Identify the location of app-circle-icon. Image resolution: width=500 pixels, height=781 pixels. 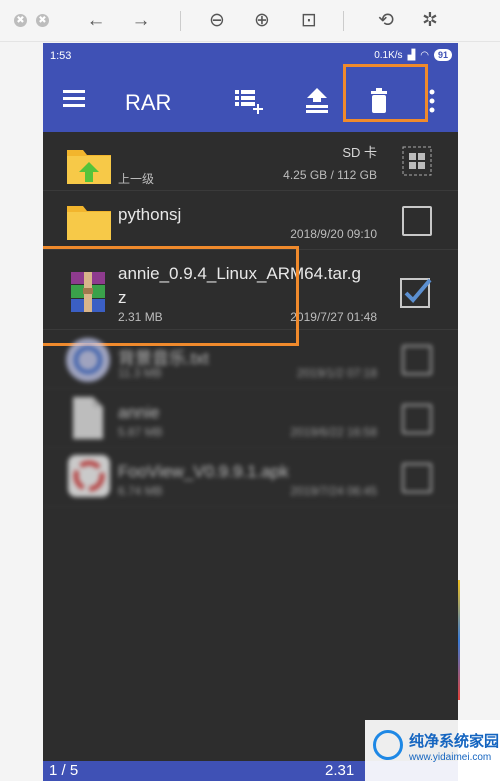
(88, 360).